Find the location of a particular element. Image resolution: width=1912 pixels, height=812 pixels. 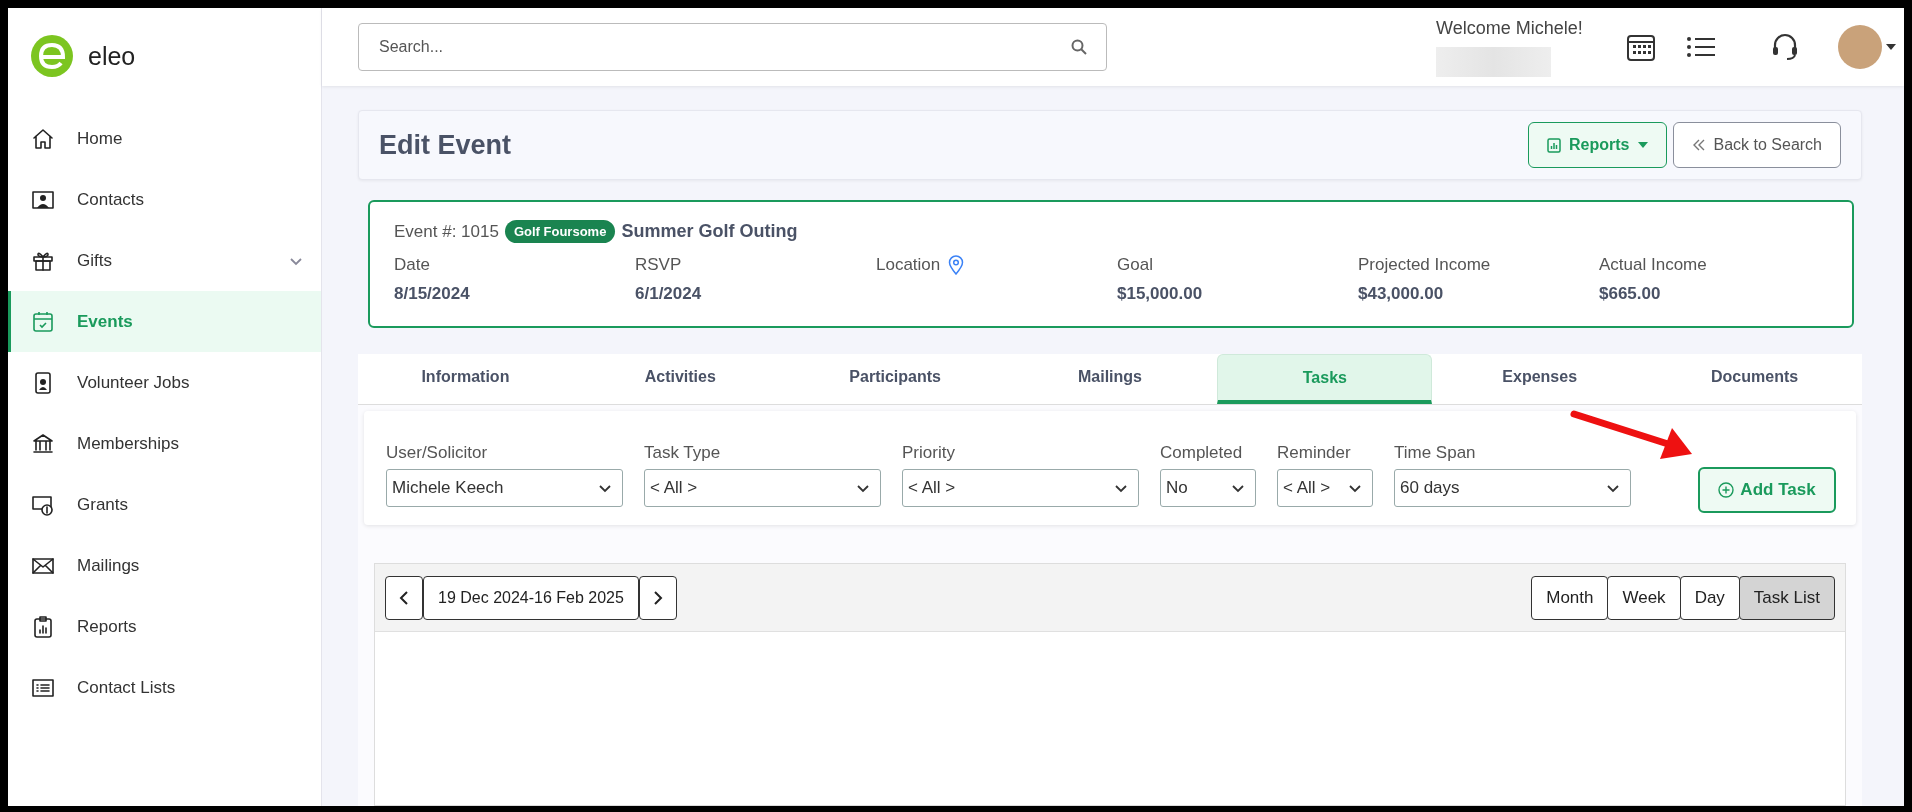

sidebar-item: Contacts is located at coordinates (164, 199).